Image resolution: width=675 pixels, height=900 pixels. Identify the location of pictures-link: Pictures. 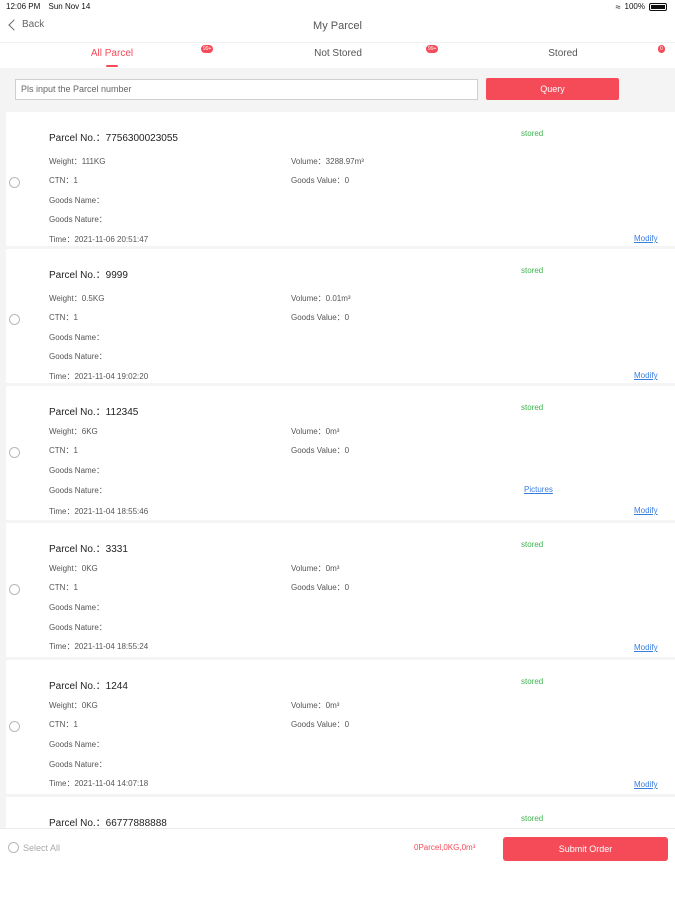
(538, 489).